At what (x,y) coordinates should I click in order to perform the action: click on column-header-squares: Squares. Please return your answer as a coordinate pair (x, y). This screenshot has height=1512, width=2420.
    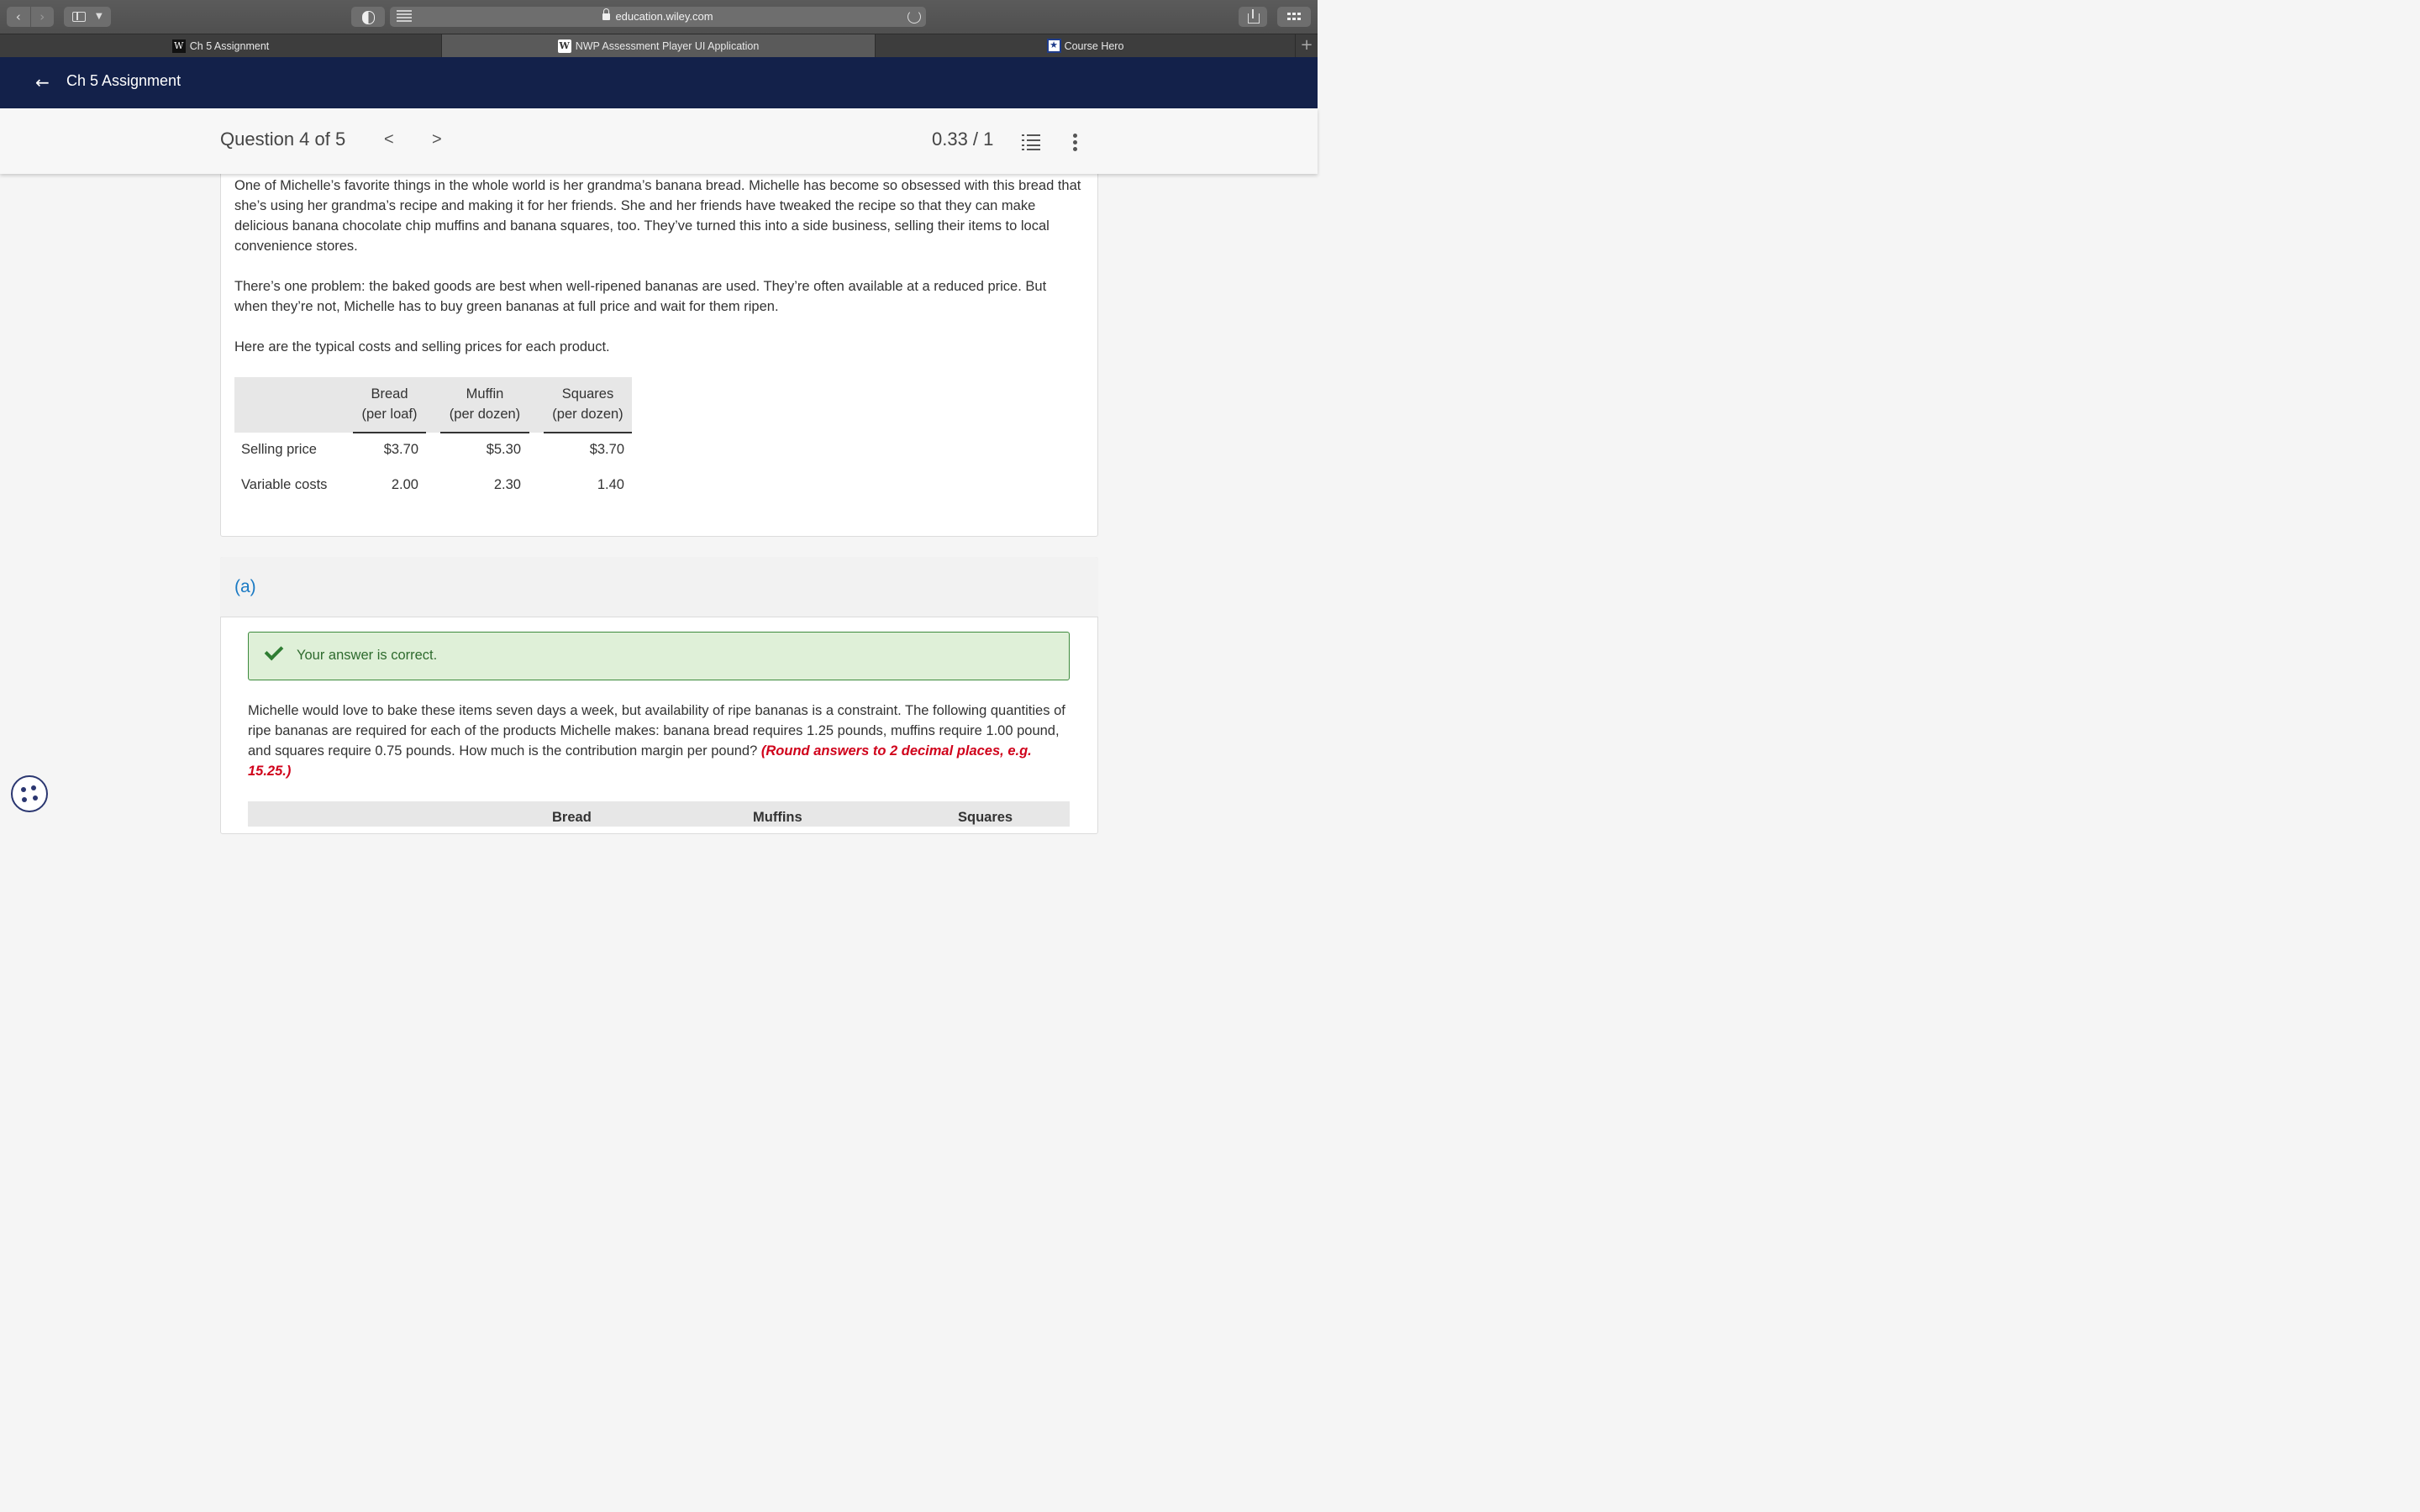
    Looking at the image, I should click on (986, 817).